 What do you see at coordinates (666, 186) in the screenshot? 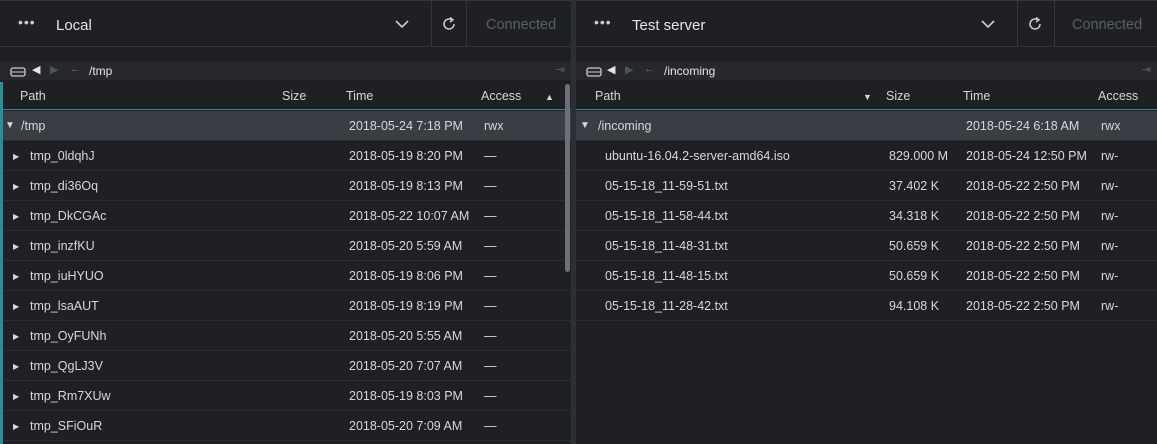
I see `row-name: 05-15-18_11-59-51.txt` at bounding box center [666, 186].